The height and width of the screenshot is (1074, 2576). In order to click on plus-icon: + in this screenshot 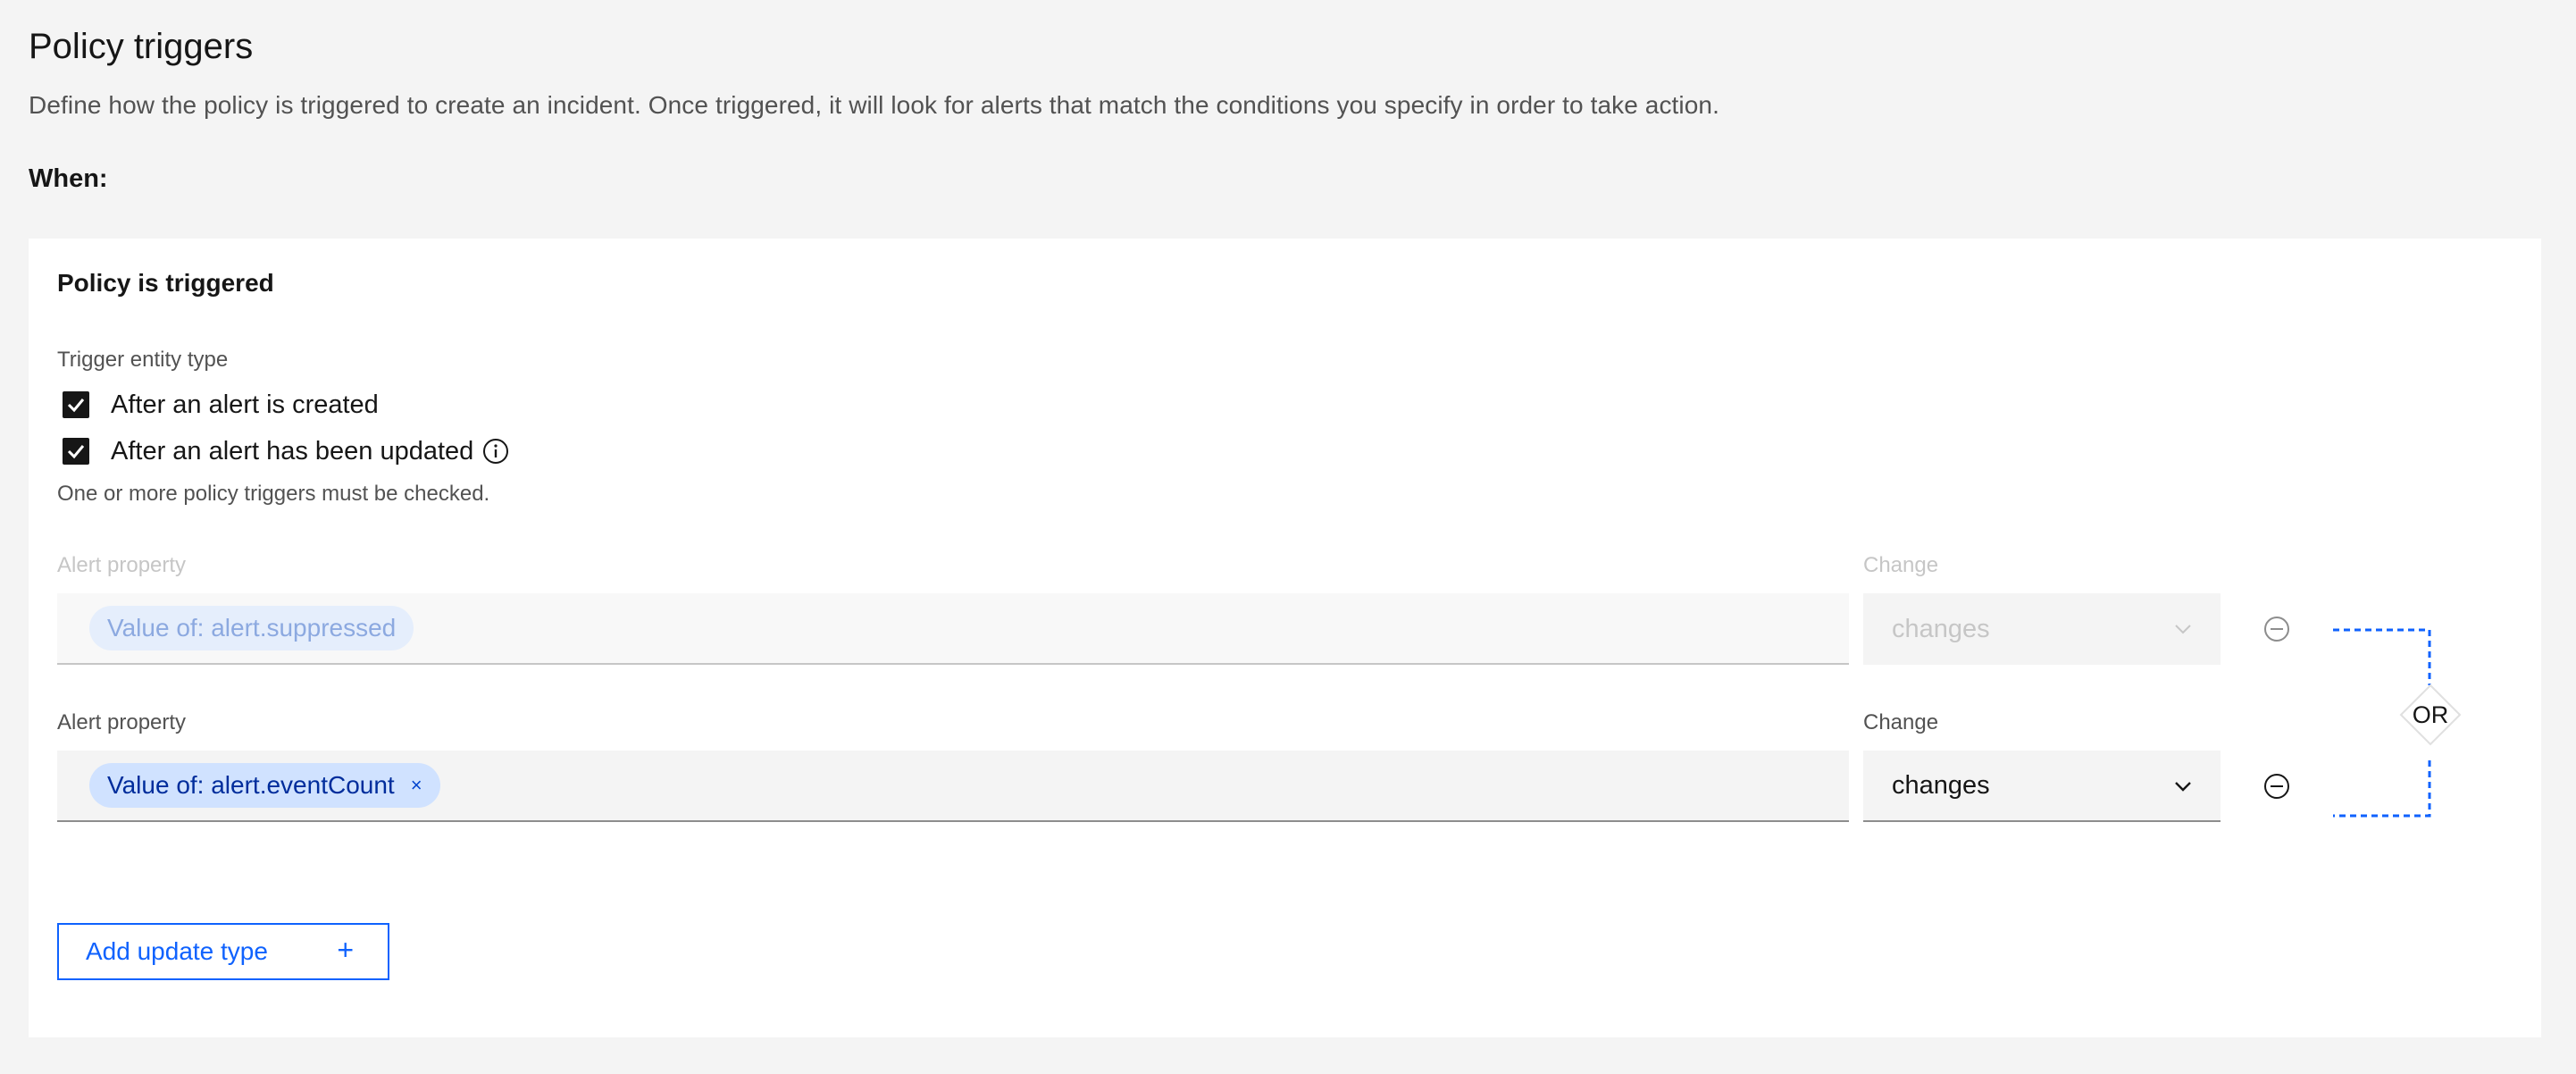, I will do `click(346, 950)`.